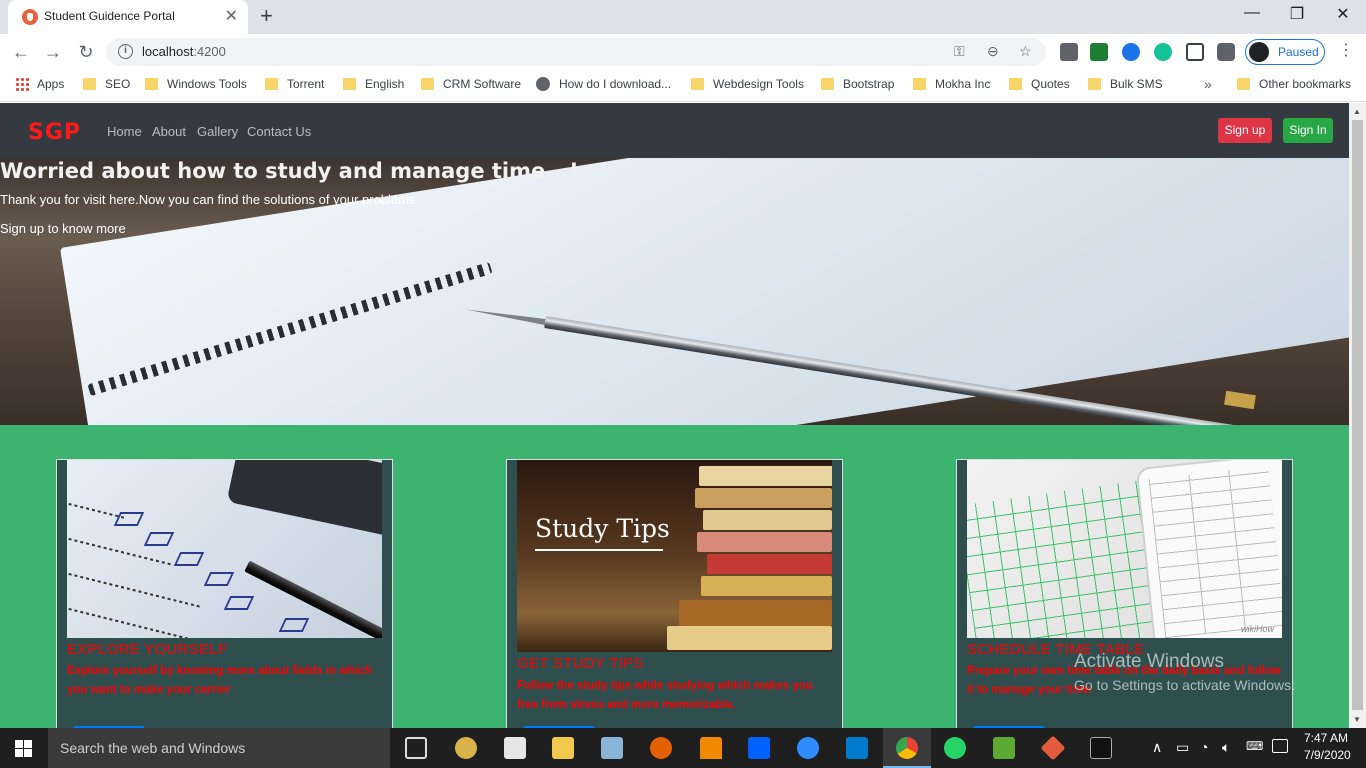  Describe the element at coordinates (53, 52) in the screenshot. I see `forward-icon: →` at that location.